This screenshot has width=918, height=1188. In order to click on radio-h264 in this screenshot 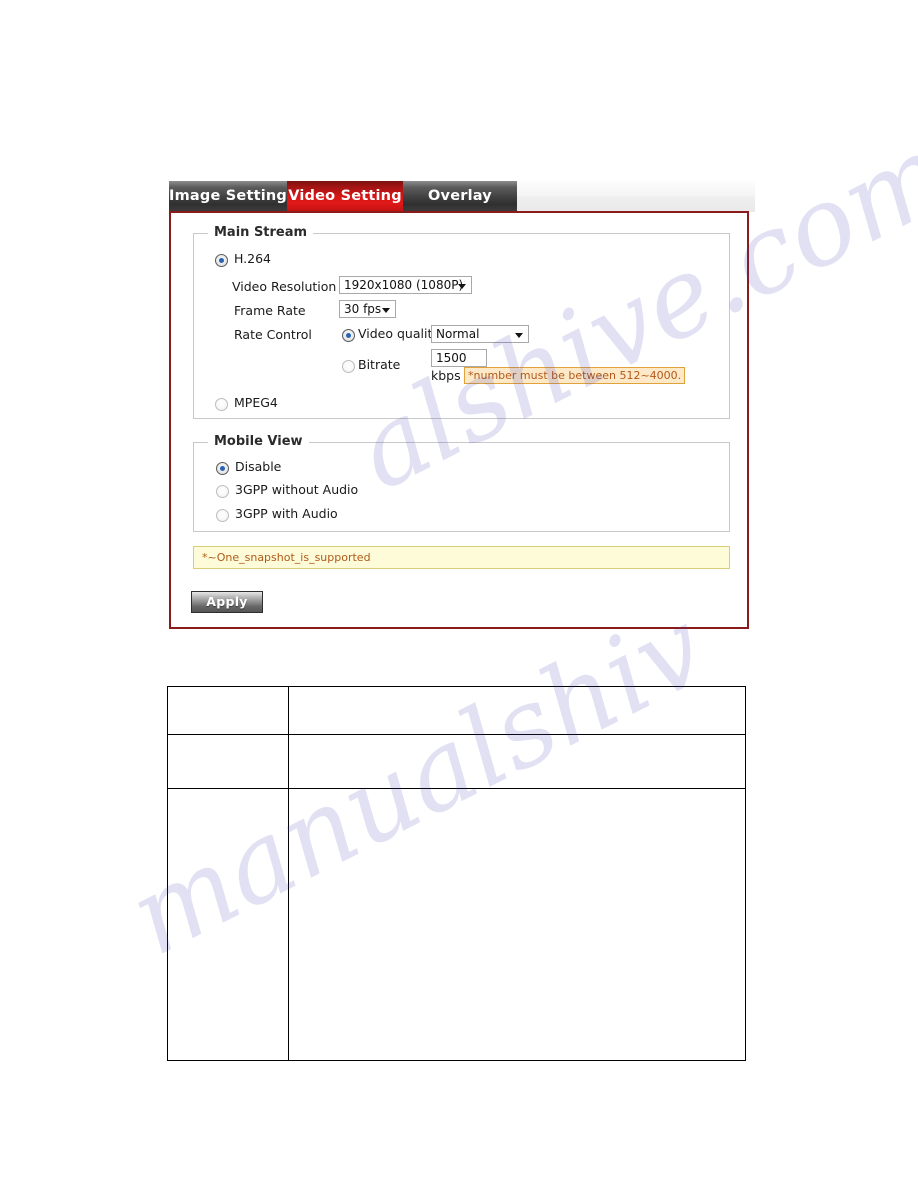, I will do `click(221, 260)`.